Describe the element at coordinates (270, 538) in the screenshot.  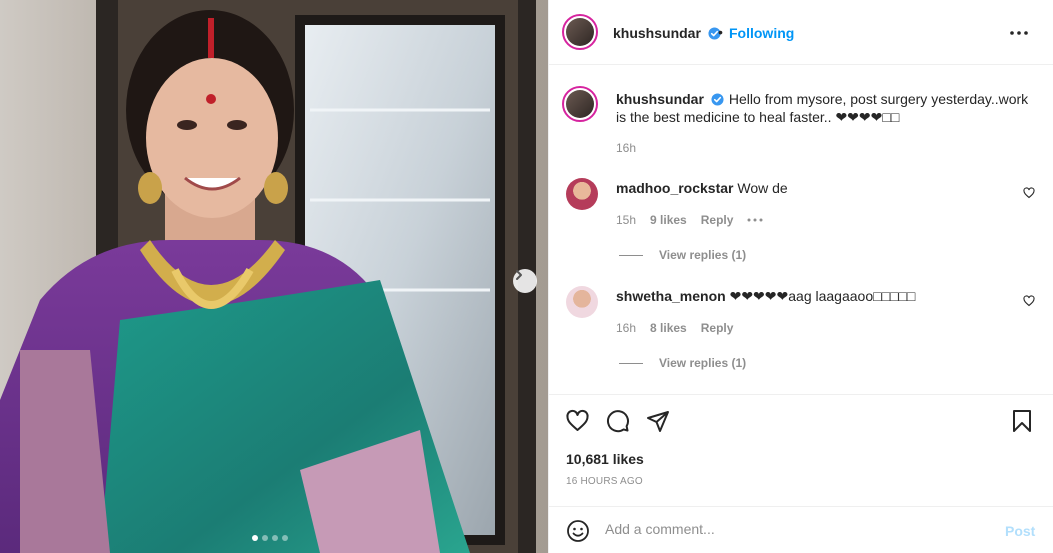
I see `carousel-indicator` at that location.